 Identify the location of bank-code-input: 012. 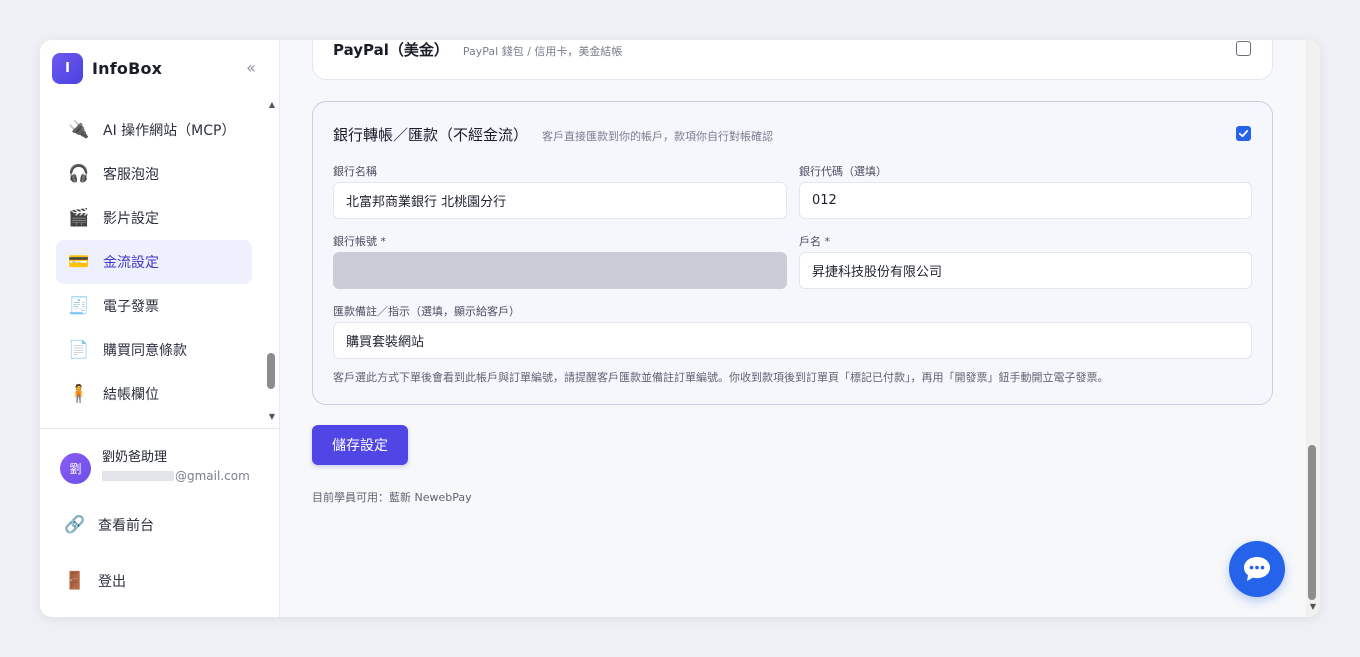
(1025, 200).